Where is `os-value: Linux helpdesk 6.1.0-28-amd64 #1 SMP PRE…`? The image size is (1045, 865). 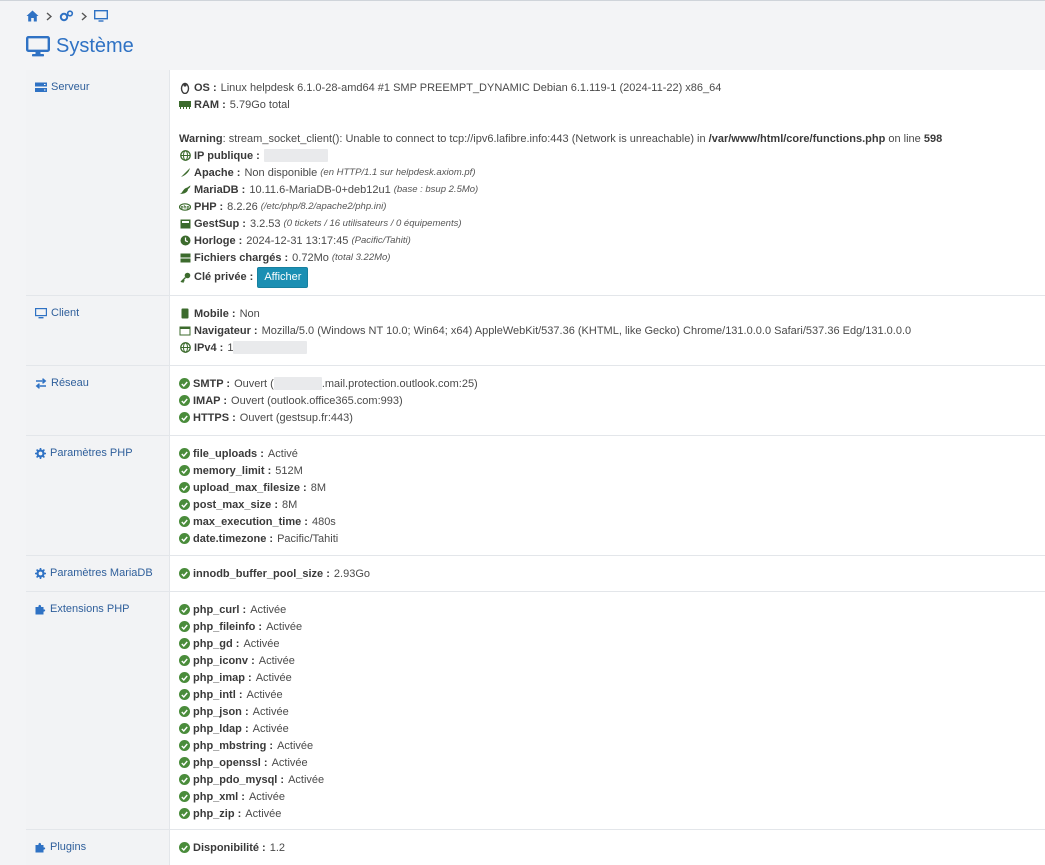 os-value: Linux helpdesk 6.1.0-28-amd64 #1 SMP PRE… is located at coordinates (471, 87).